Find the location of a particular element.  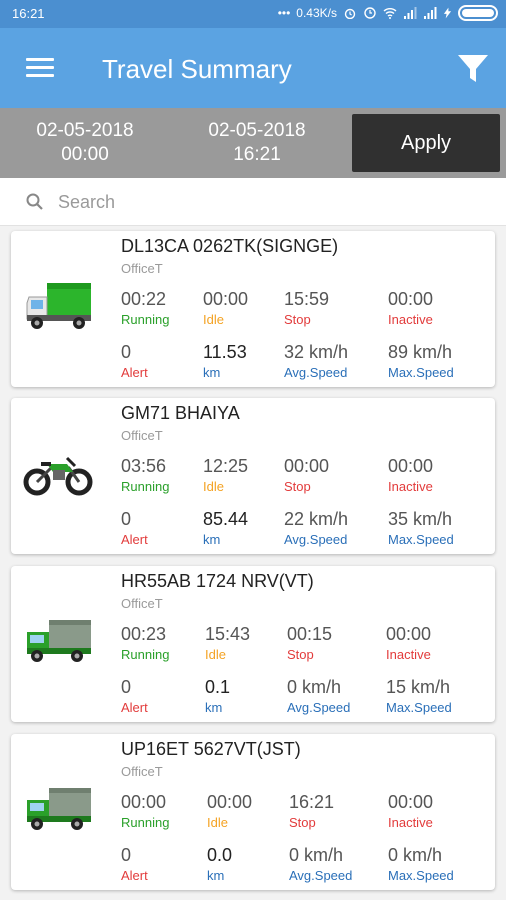

alert-stat: 0 Alert is located at coordinates (134, 696).